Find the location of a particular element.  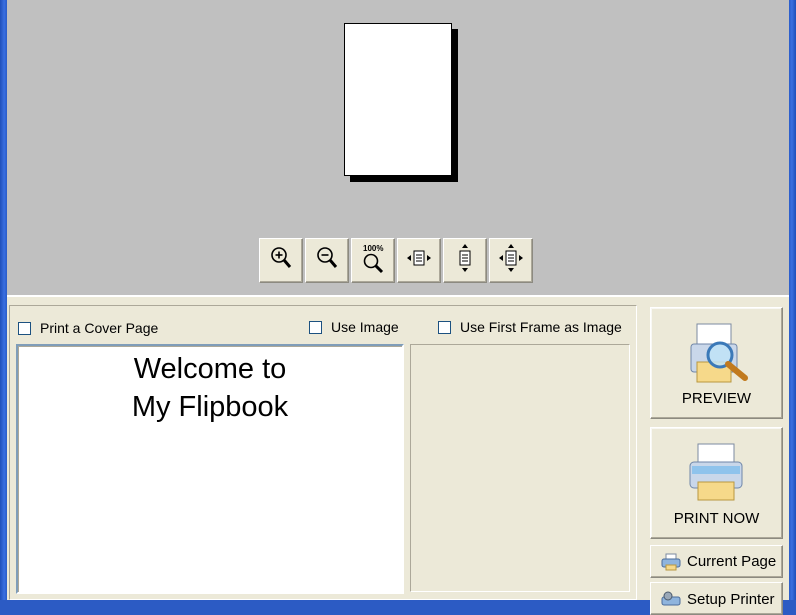

zoom-100-icon: 100% is located at coordinates (373, 259).